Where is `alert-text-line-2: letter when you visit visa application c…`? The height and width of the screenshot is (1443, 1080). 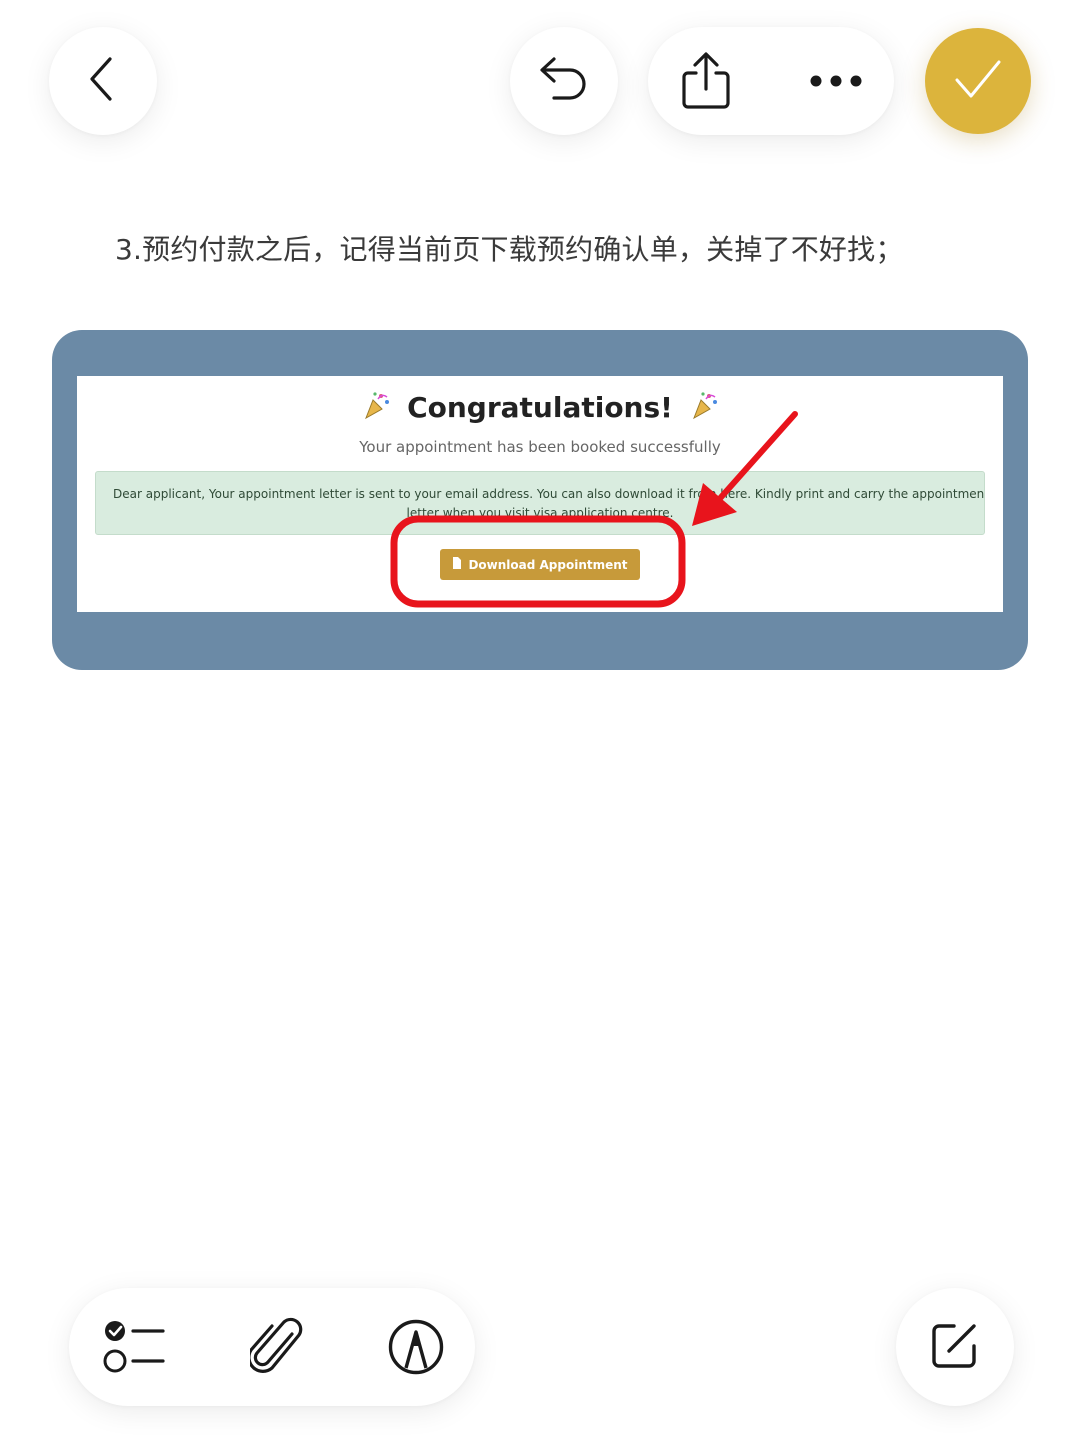
alert-text-line-2: letter when you visit visa application c… is located at coordinates (540, 513).